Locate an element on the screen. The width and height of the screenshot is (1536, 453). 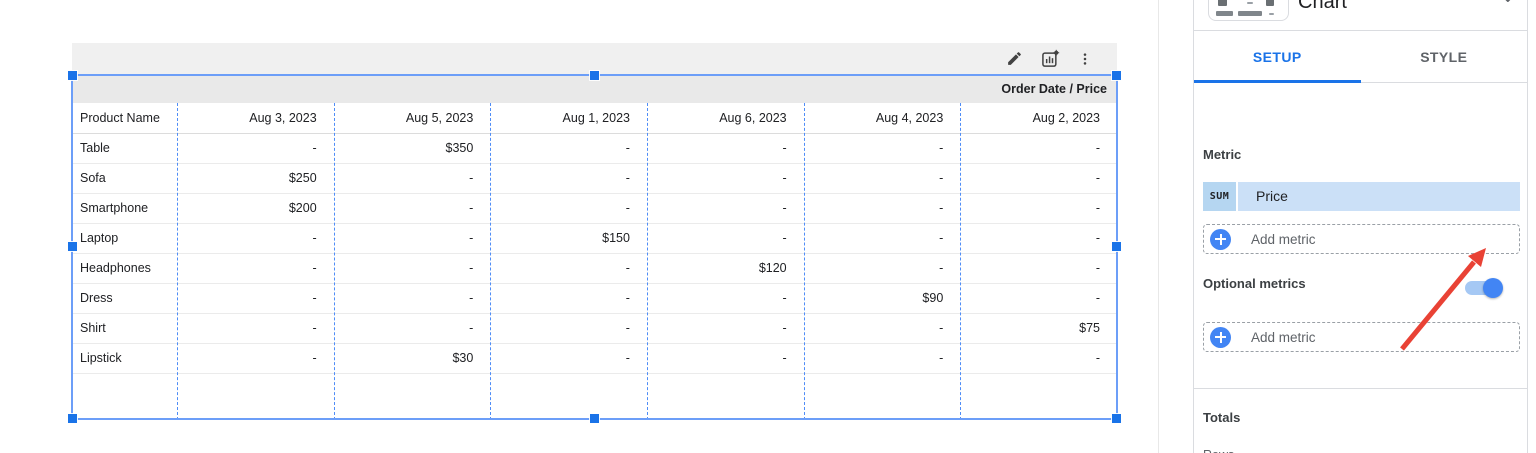
selection-handle-e is located at coordinates (1116, 246).